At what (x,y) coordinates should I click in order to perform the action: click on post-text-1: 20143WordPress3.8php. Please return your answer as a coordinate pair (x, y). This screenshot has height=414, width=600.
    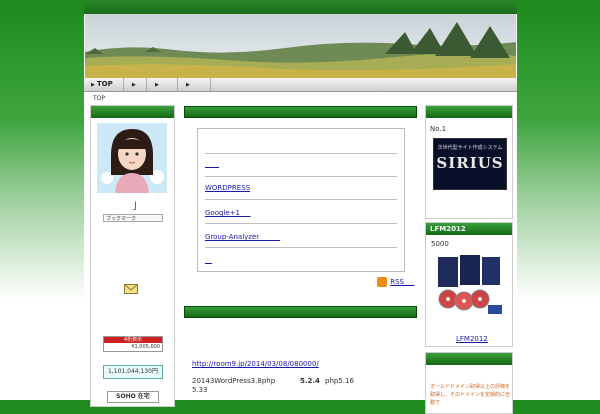
    Looking at the image, I should click on (234, 381).